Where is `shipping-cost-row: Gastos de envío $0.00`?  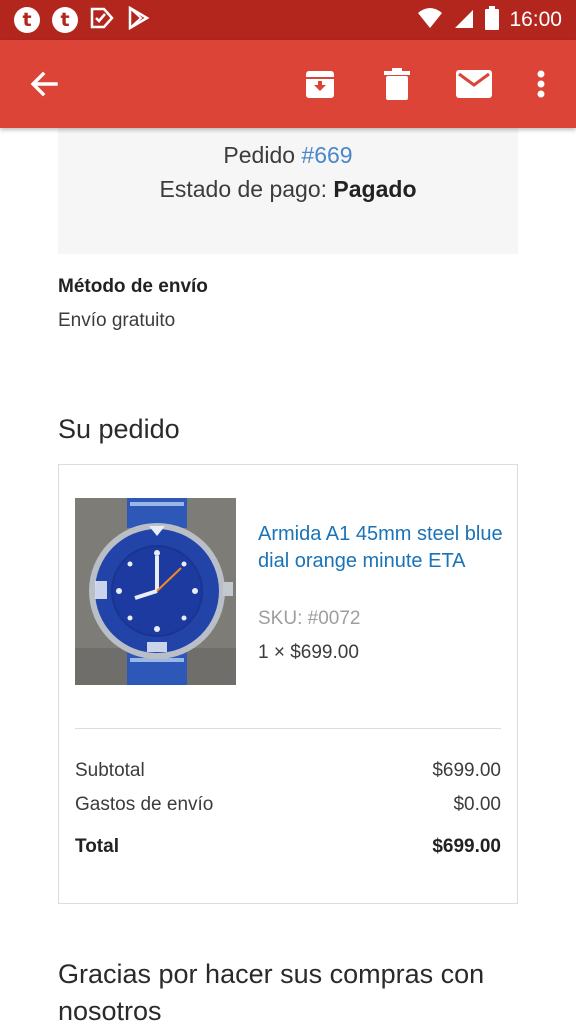 shipping-cost-row: Gastos de envío $0.00 is located at coordinates (288, 805).